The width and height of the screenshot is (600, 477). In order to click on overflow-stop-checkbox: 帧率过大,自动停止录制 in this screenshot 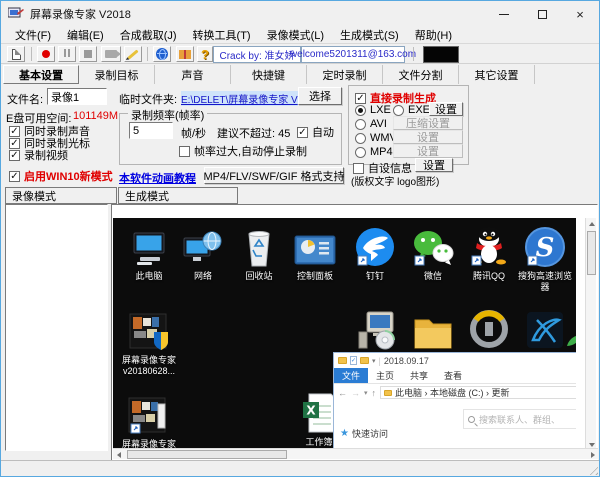, I will do `click(243, 151)`.